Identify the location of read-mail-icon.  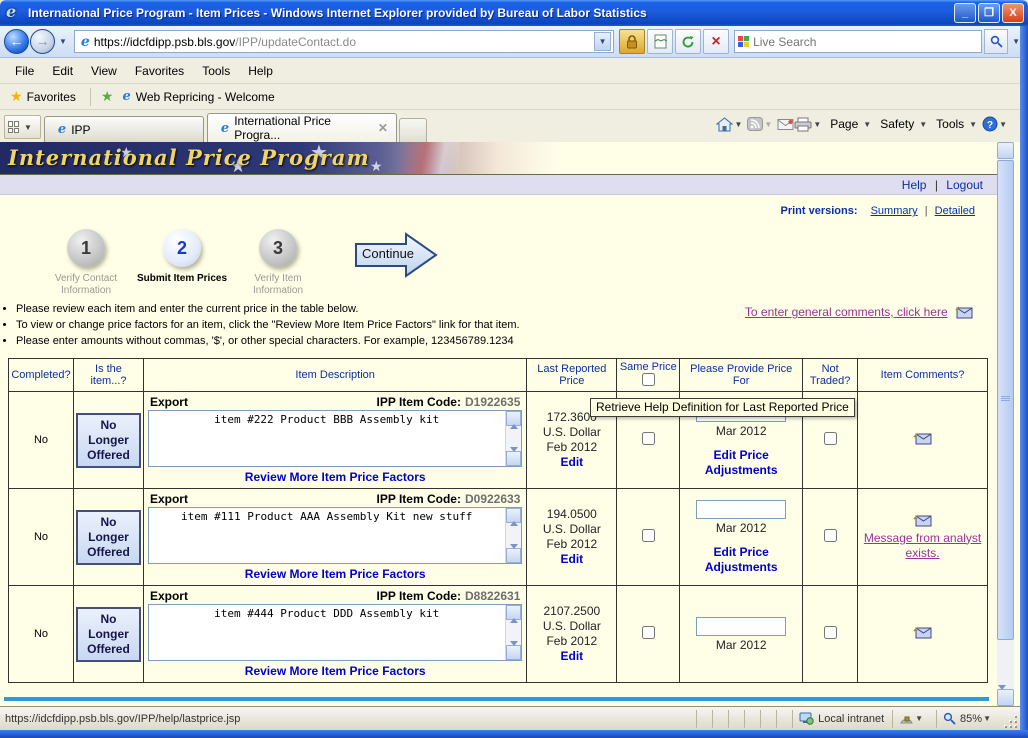
(785, 124).